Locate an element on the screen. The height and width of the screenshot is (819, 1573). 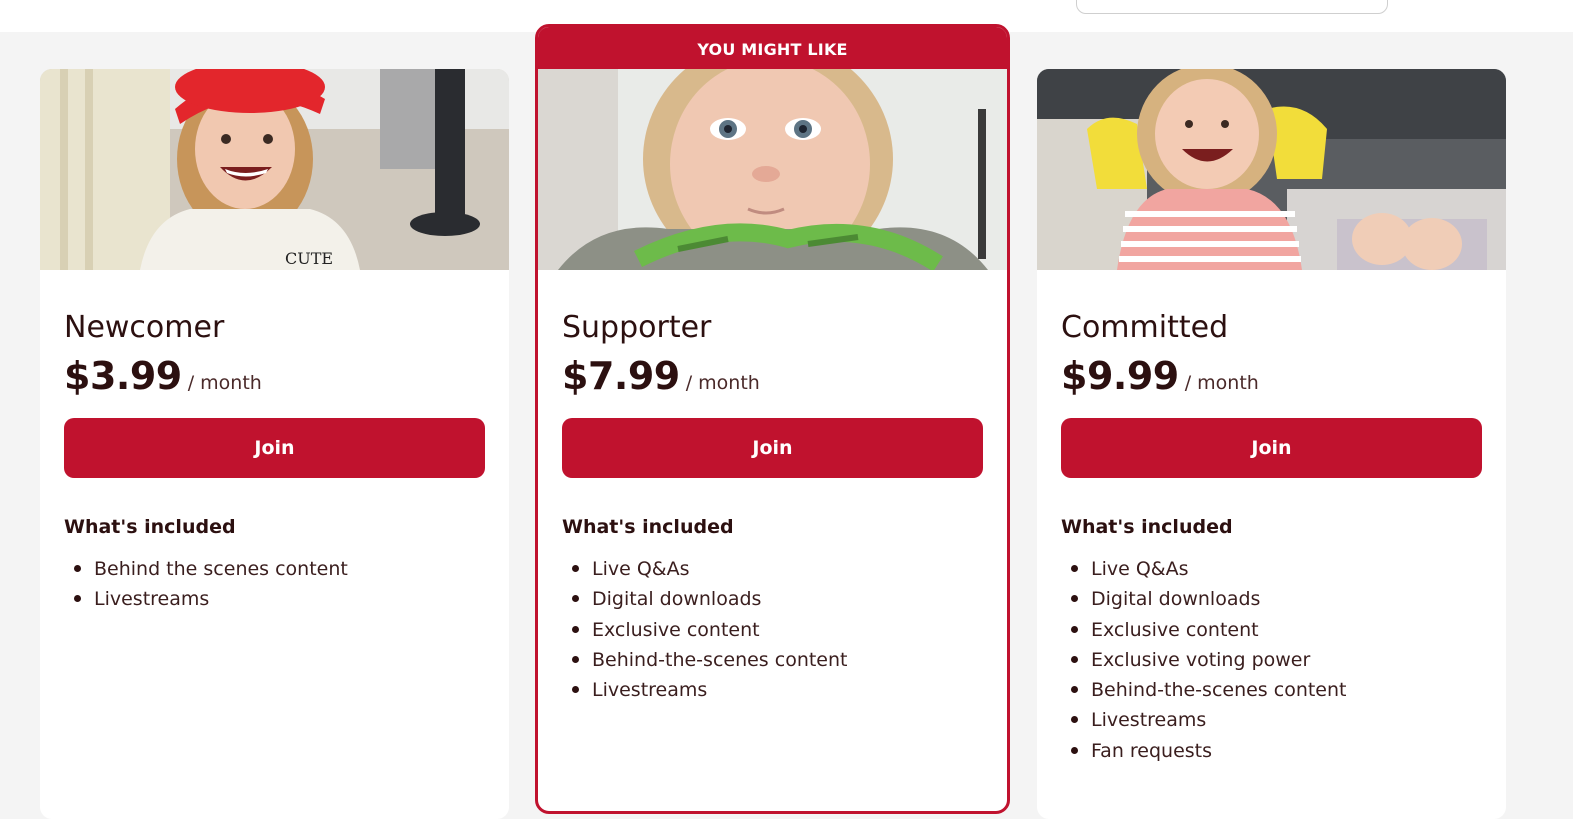
feature-item: Behind the scenes content is located at coordinates (274, 571).